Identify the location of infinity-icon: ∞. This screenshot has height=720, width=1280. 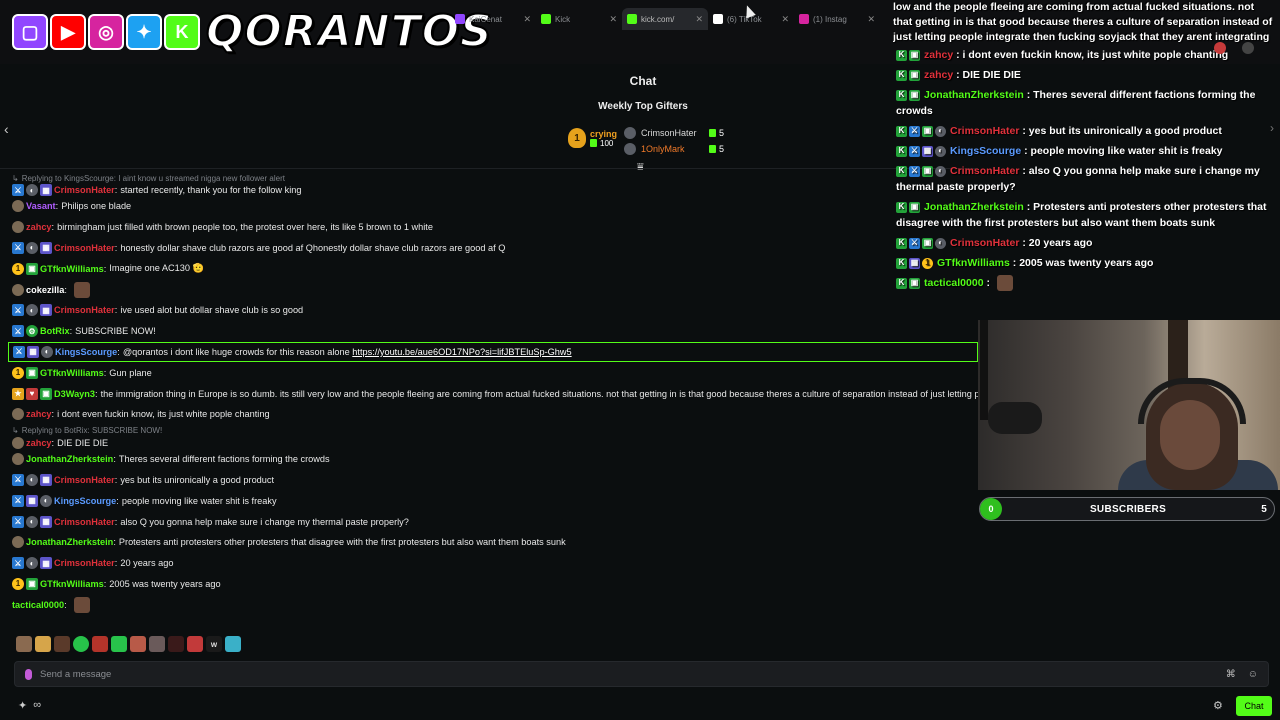
(37, 705).